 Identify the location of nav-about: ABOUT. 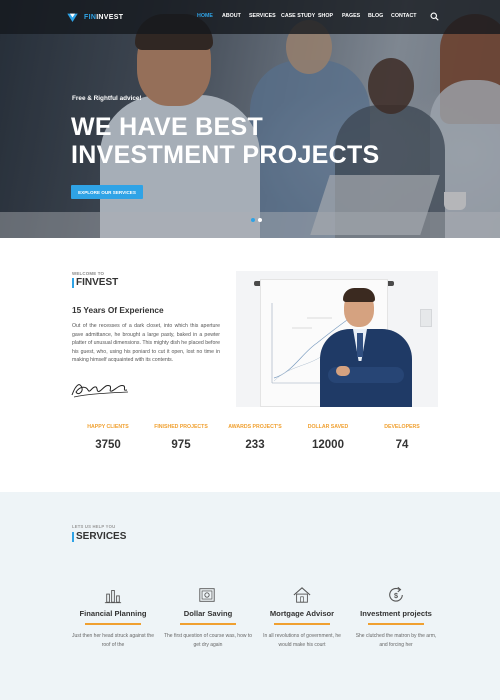
(231, 16).